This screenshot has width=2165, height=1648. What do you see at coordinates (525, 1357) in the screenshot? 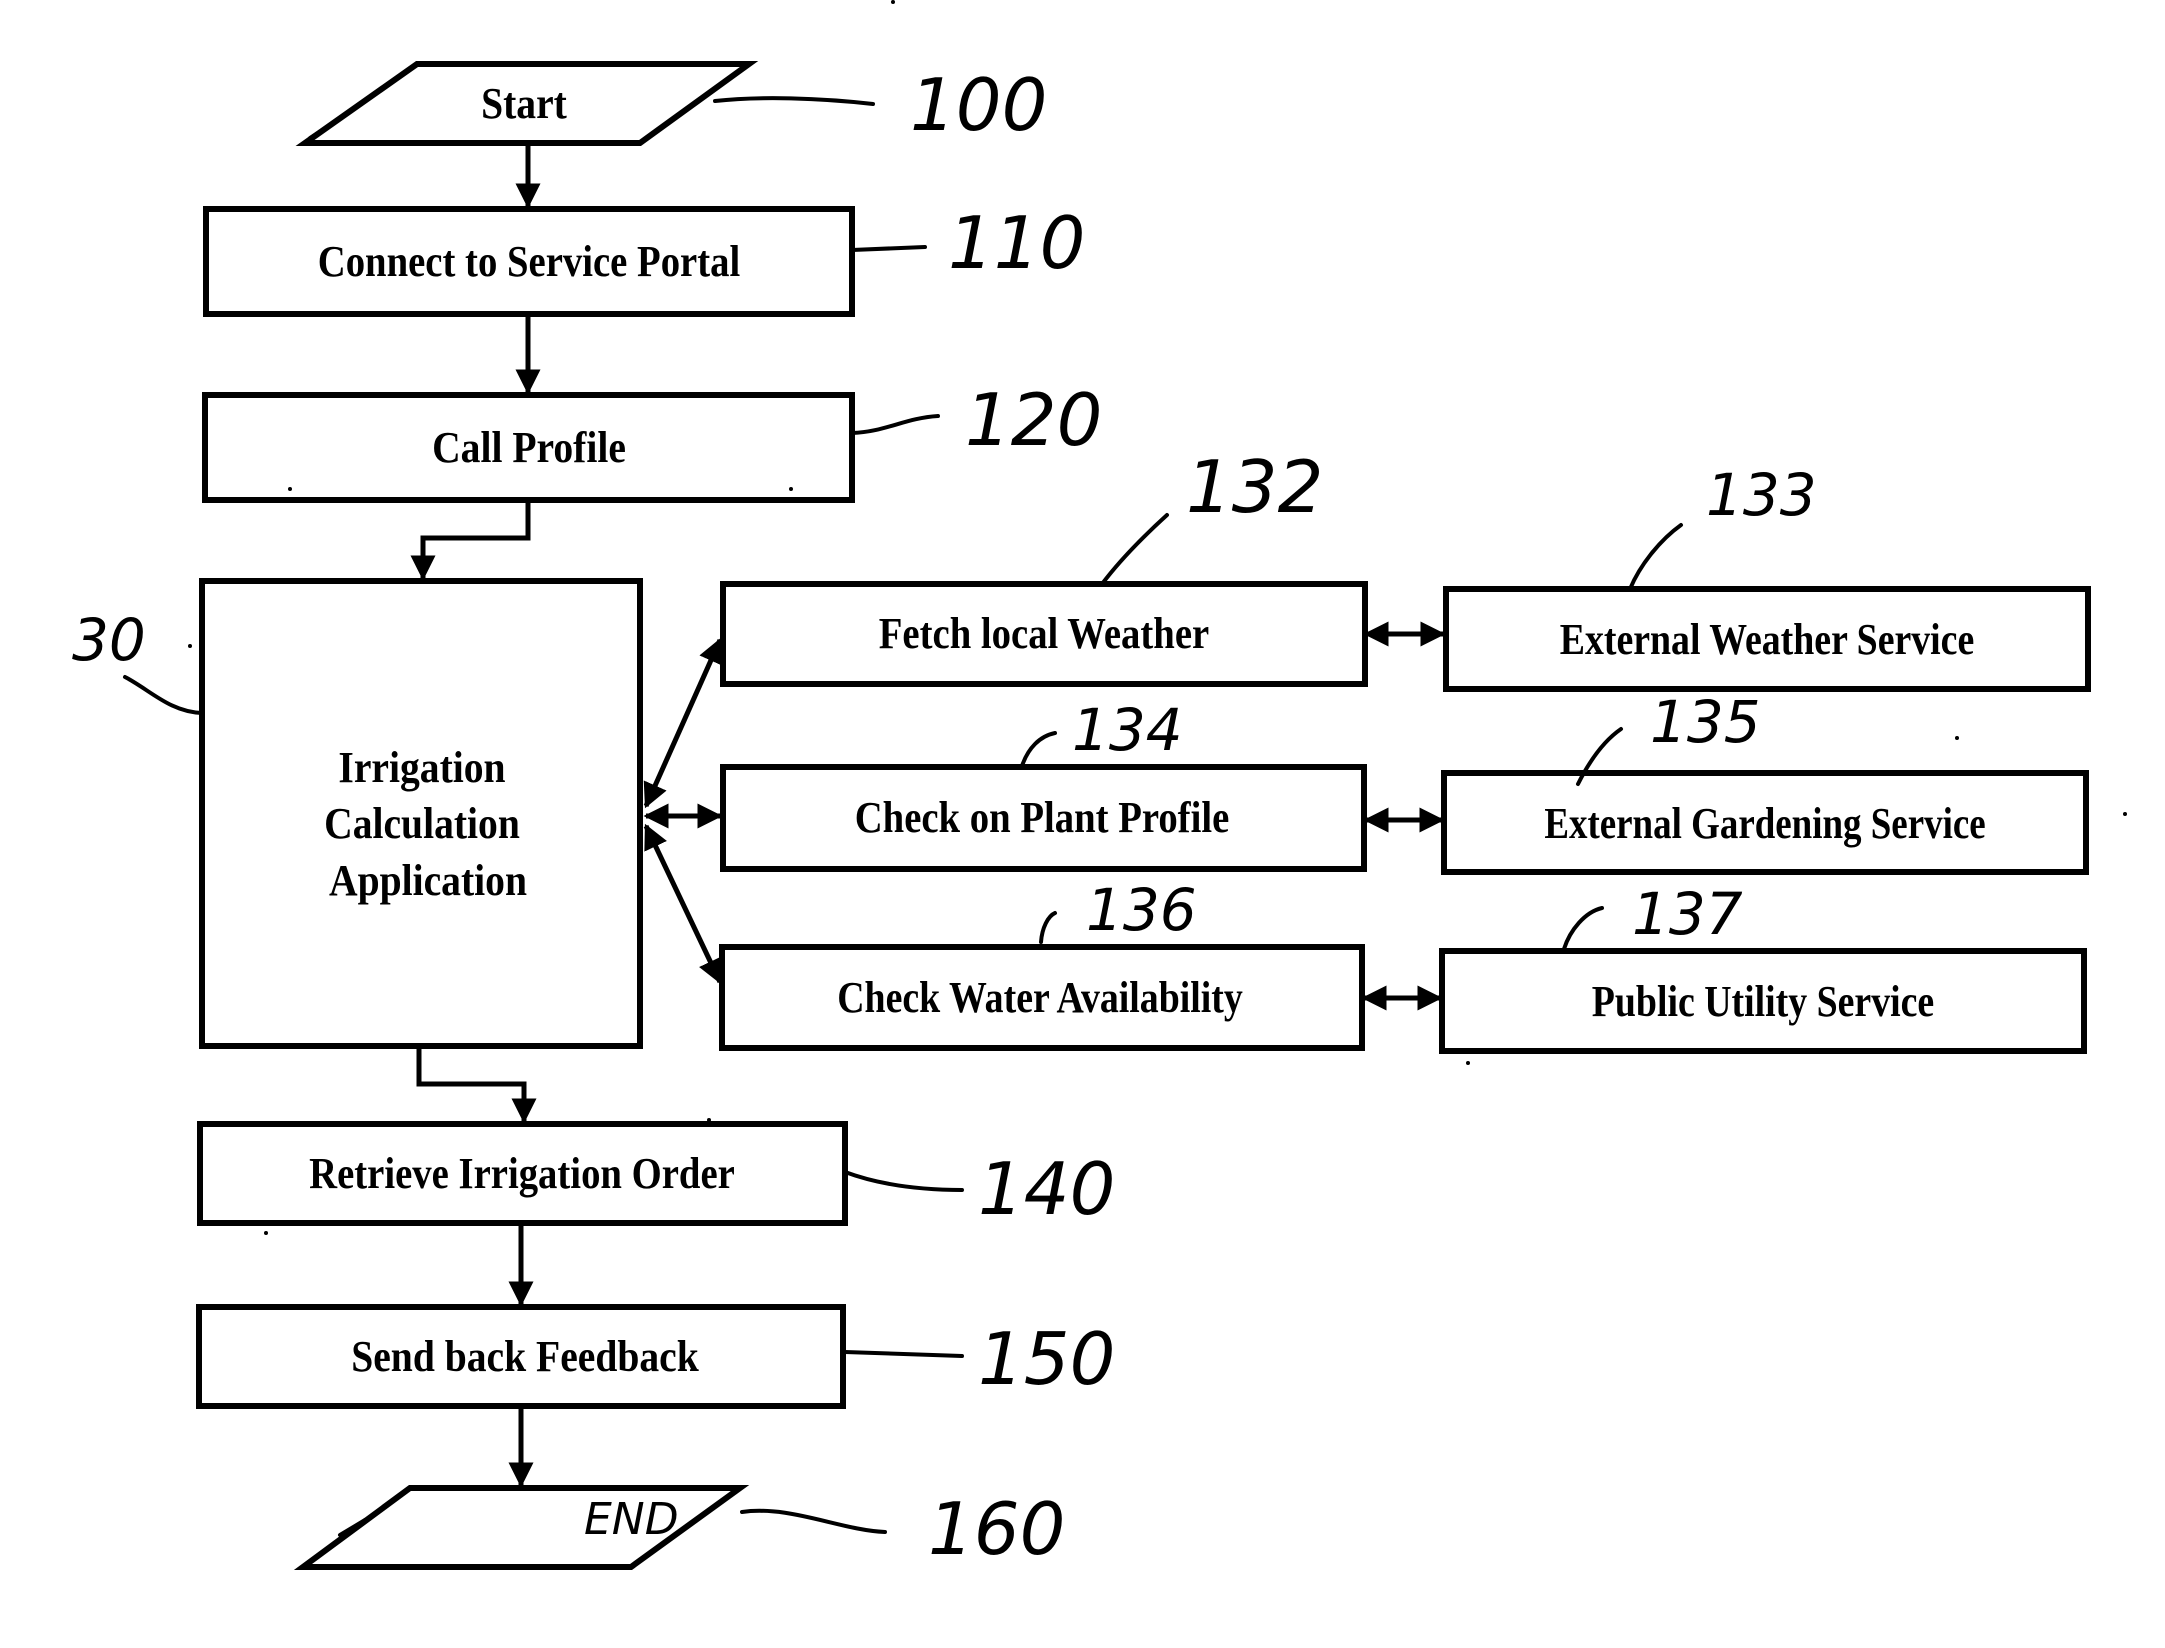
I see `send-feedback-label: Send back Feedback` at bounding box center [525, 1357].